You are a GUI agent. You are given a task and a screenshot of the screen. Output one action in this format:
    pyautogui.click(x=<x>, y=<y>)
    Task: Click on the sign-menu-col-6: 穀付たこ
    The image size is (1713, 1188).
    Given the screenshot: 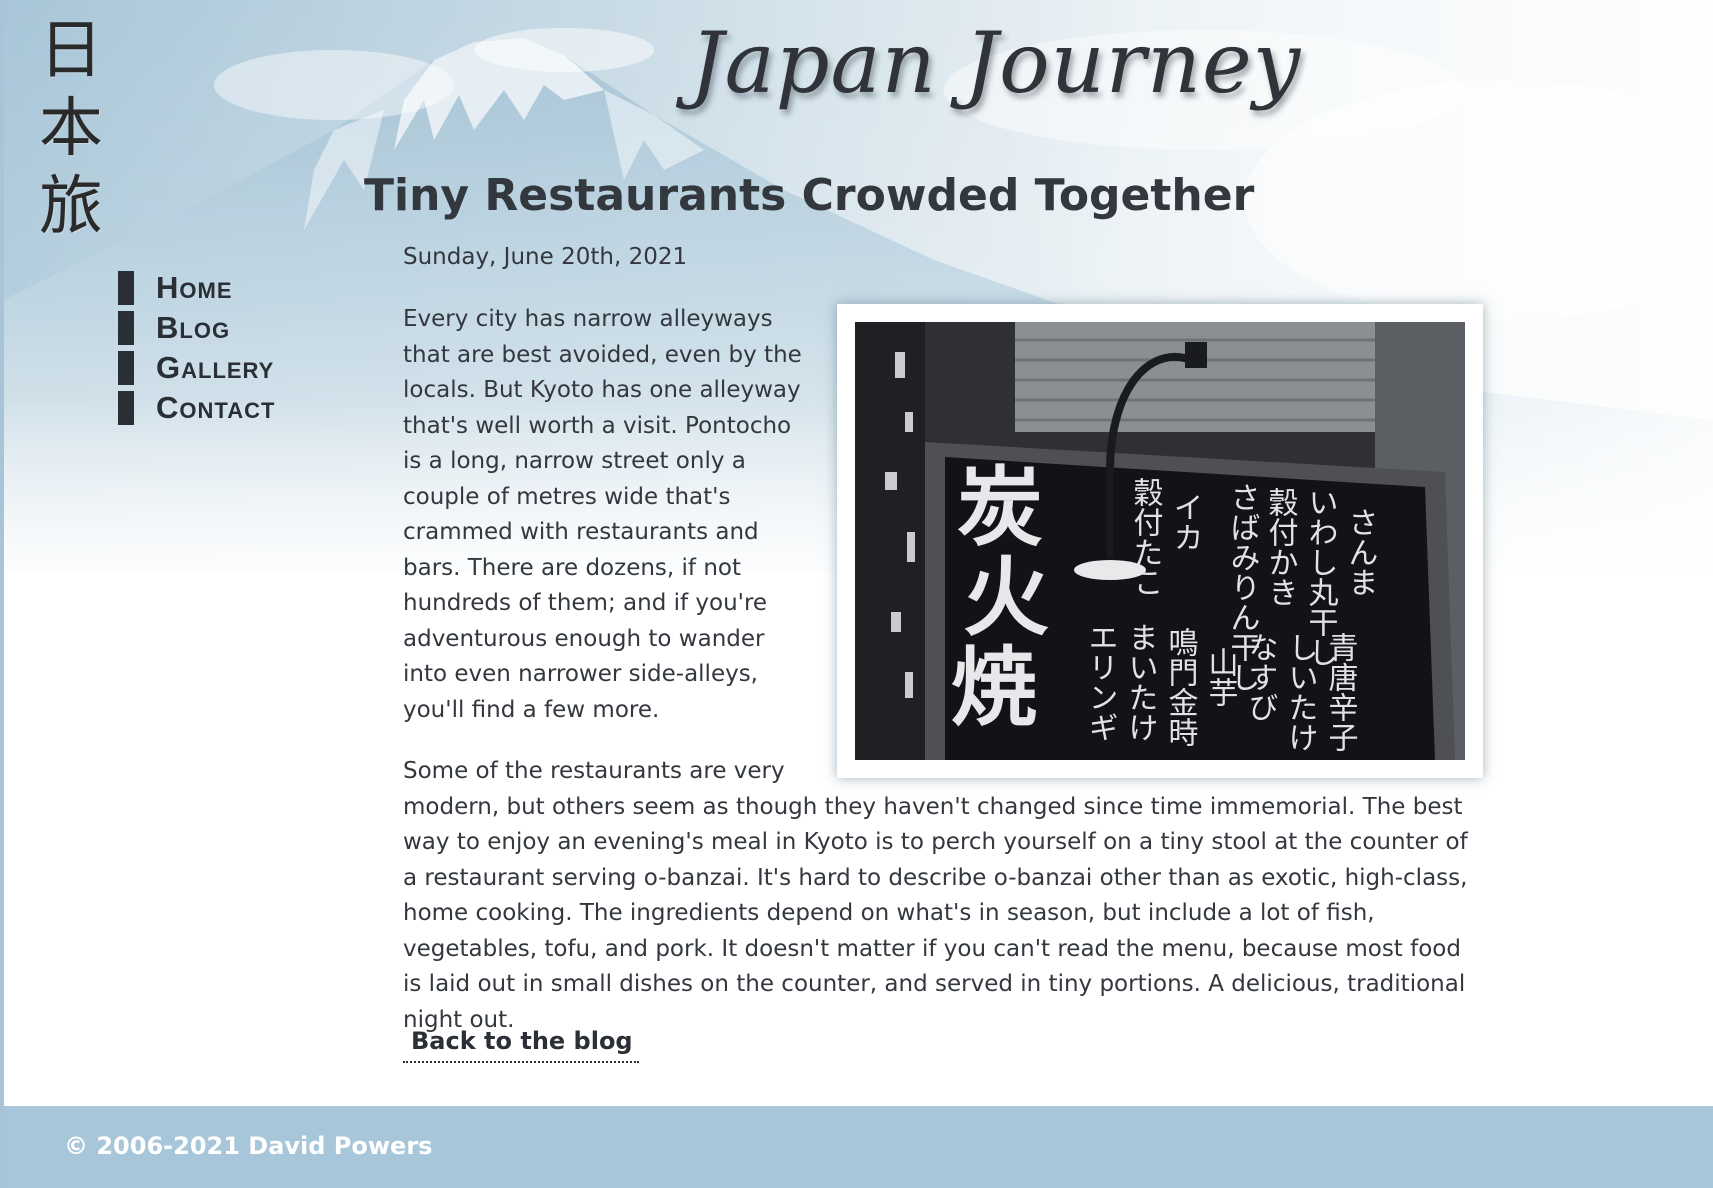 What is the action you would take?
    pyautogui.click(x=1146, y=537)
    